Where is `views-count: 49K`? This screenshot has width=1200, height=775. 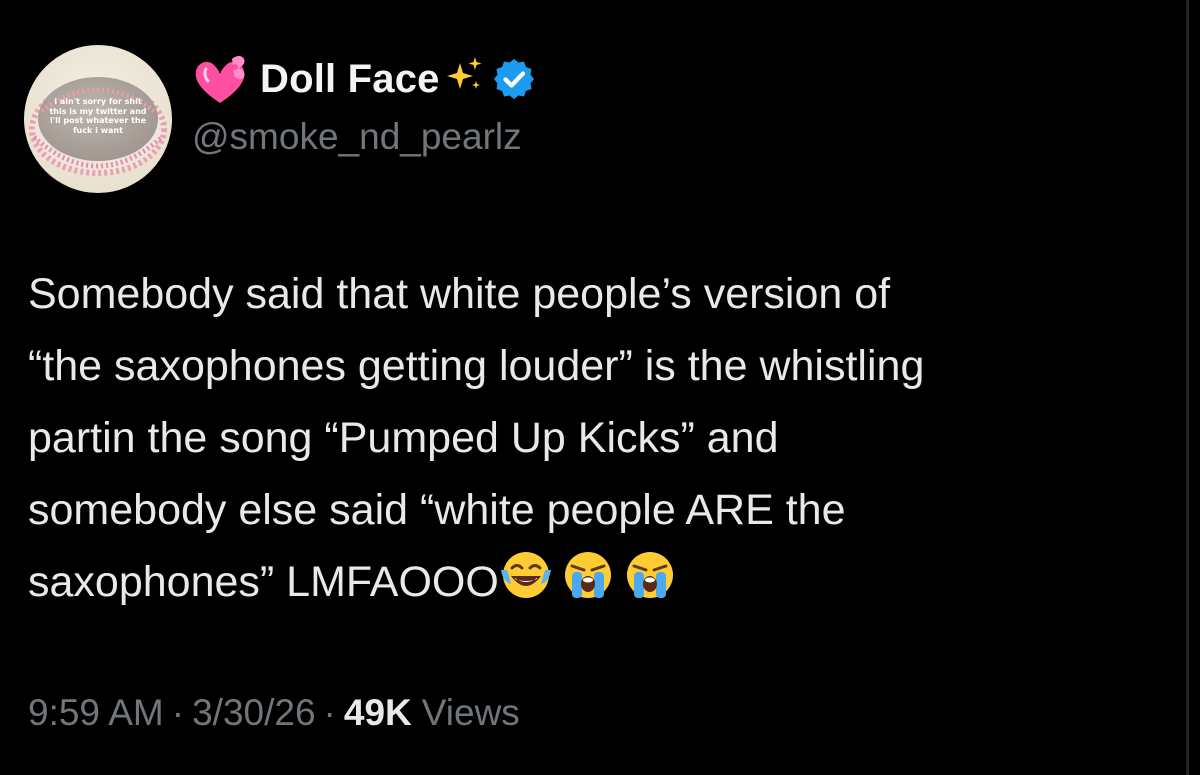
views-count: 49K is located at coordinates (378, 713).